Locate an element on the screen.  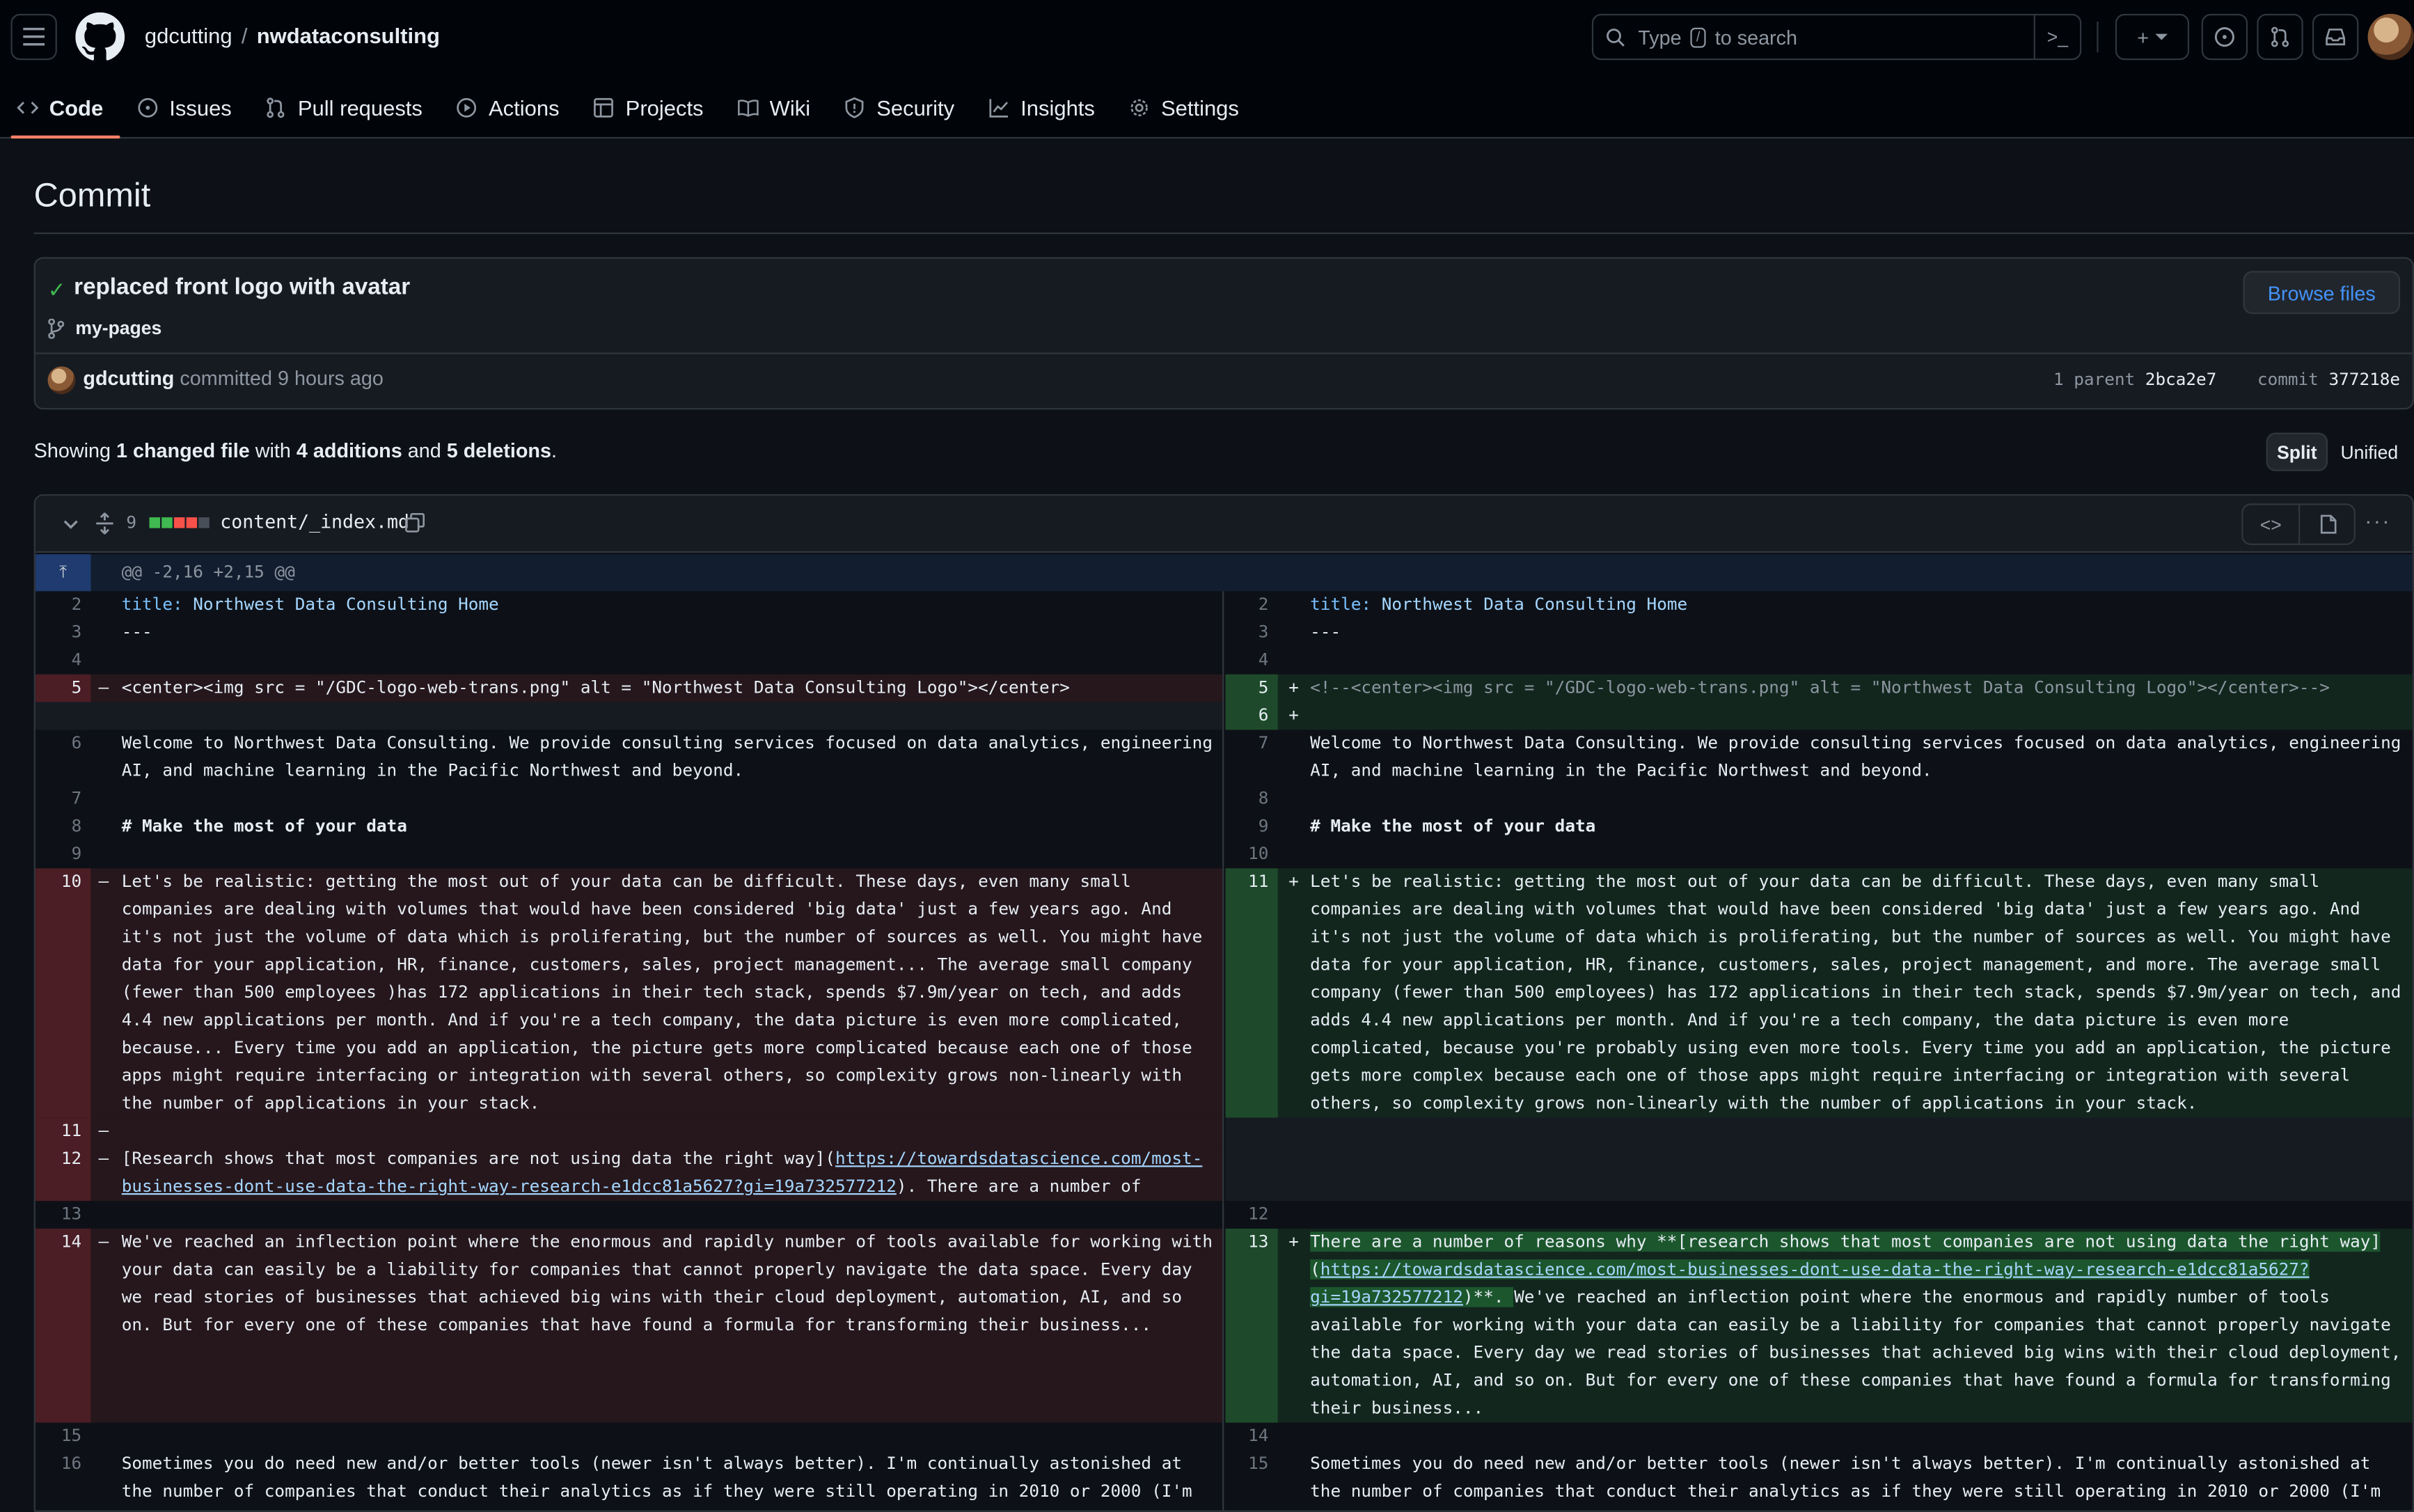
tab-issues: Issues is located at coordinates (184, 108).